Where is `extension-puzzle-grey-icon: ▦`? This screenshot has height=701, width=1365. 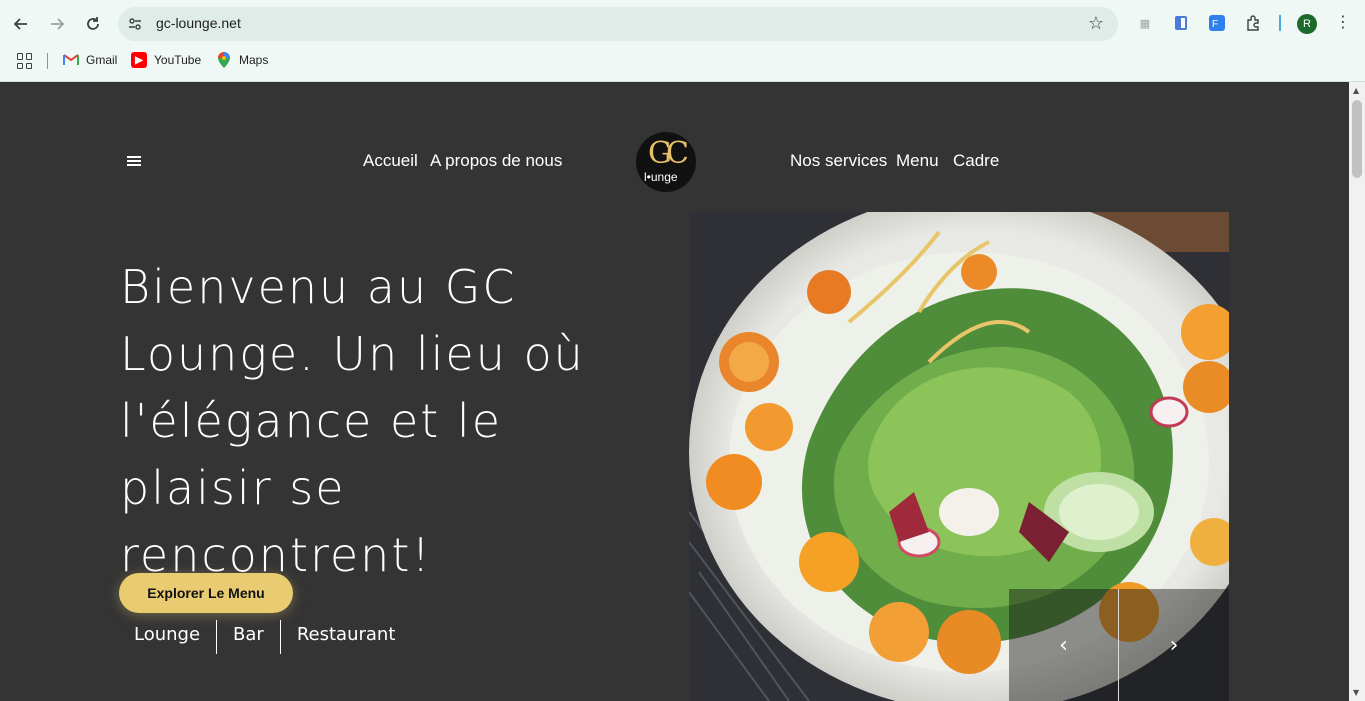
extension-puzzle-grey-icon: ▦ is located at coordinates (1145, 23).